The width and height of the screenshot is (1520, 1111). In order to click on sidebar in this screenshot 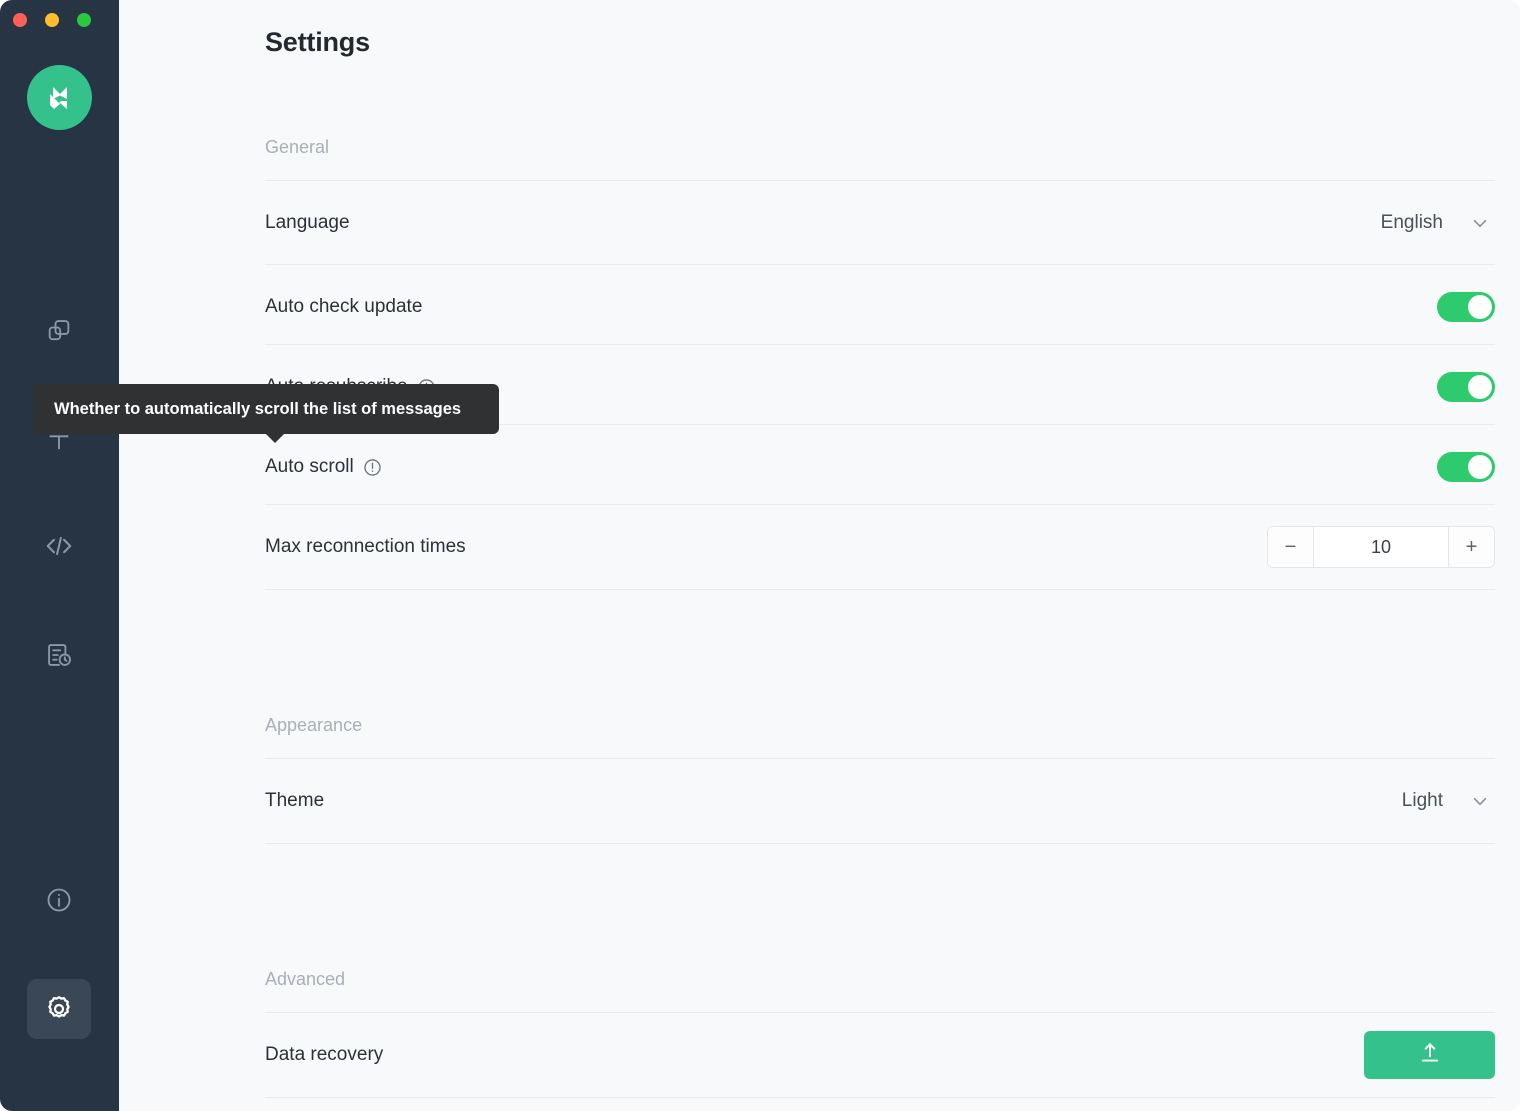, I will do `click(59, 555)`.